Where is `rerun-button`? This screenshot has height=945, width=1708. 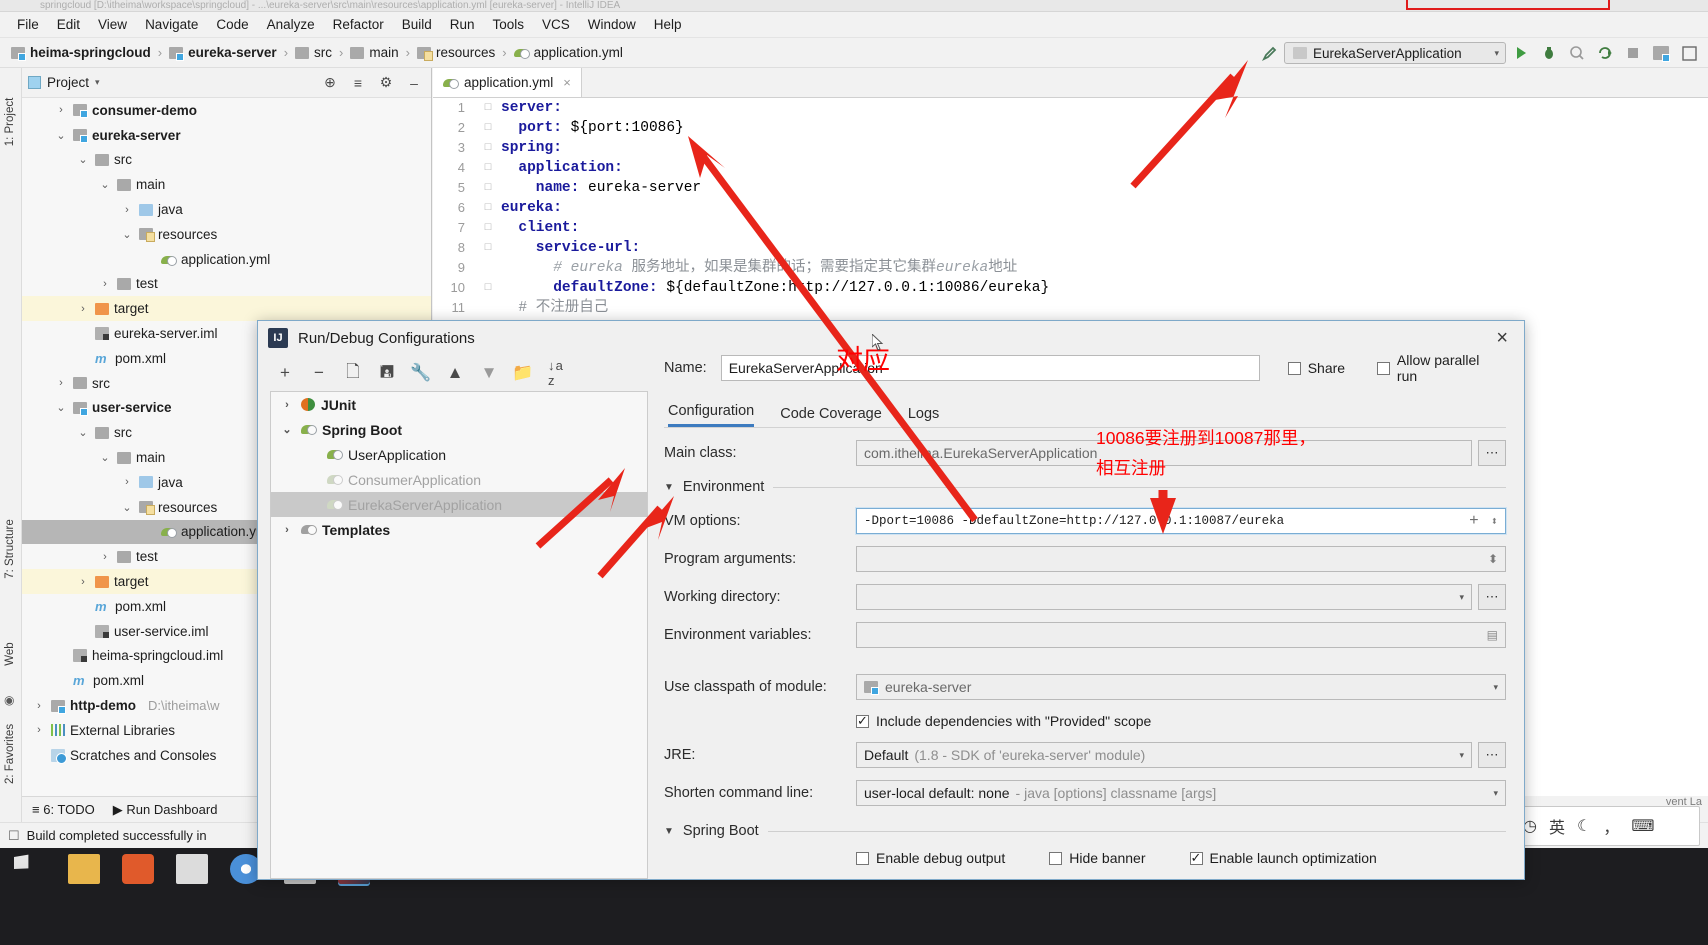 rerun-button is located at coordinates (1605, 53).